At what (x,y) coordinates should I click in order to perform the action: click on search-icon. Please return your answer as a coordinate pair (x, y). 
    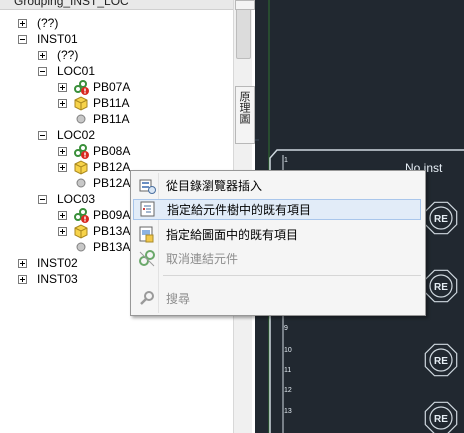
    Looking at the image, I should click on (147, 298).